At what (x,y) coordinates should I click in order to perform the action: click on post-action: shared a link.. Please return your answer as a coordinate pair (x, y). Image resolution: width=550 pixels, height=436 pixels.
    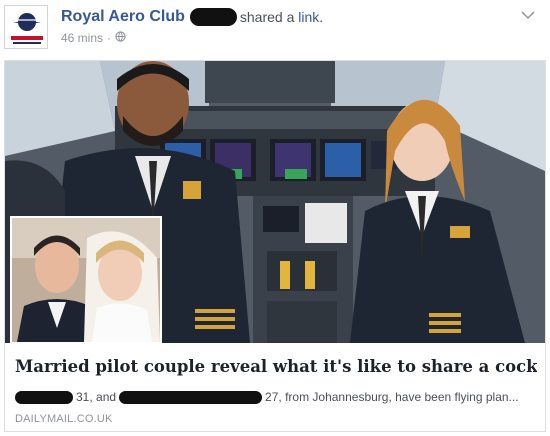
    Looking at the image, I should click on (281, 17).